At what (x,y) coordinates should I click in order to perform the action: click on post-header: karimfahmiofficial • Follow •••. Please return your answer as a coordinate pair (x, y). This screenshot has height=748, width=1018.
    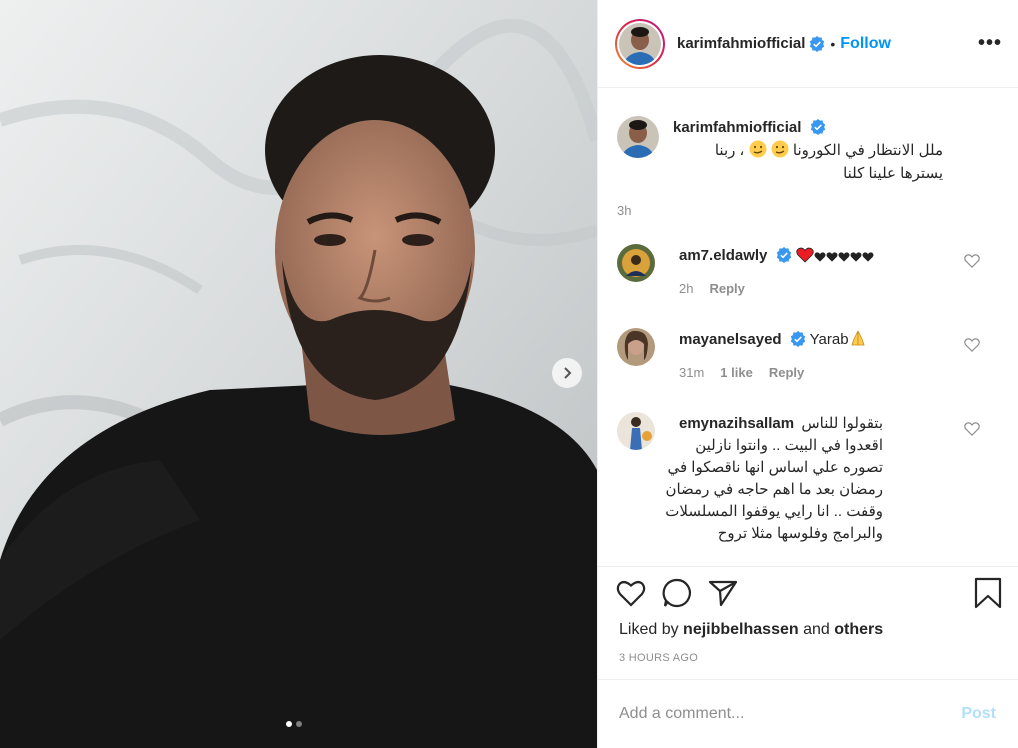
    Looking at the image, I should click on (808, 44).